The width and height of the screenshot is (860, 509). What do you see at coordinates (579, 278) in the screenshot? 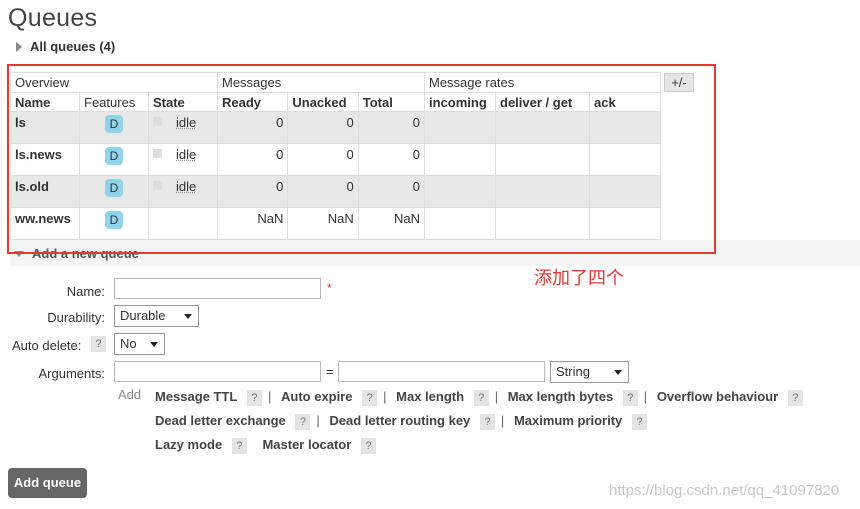
I see `annotation-text: 添加了四个` at bounding box center [579, 278].